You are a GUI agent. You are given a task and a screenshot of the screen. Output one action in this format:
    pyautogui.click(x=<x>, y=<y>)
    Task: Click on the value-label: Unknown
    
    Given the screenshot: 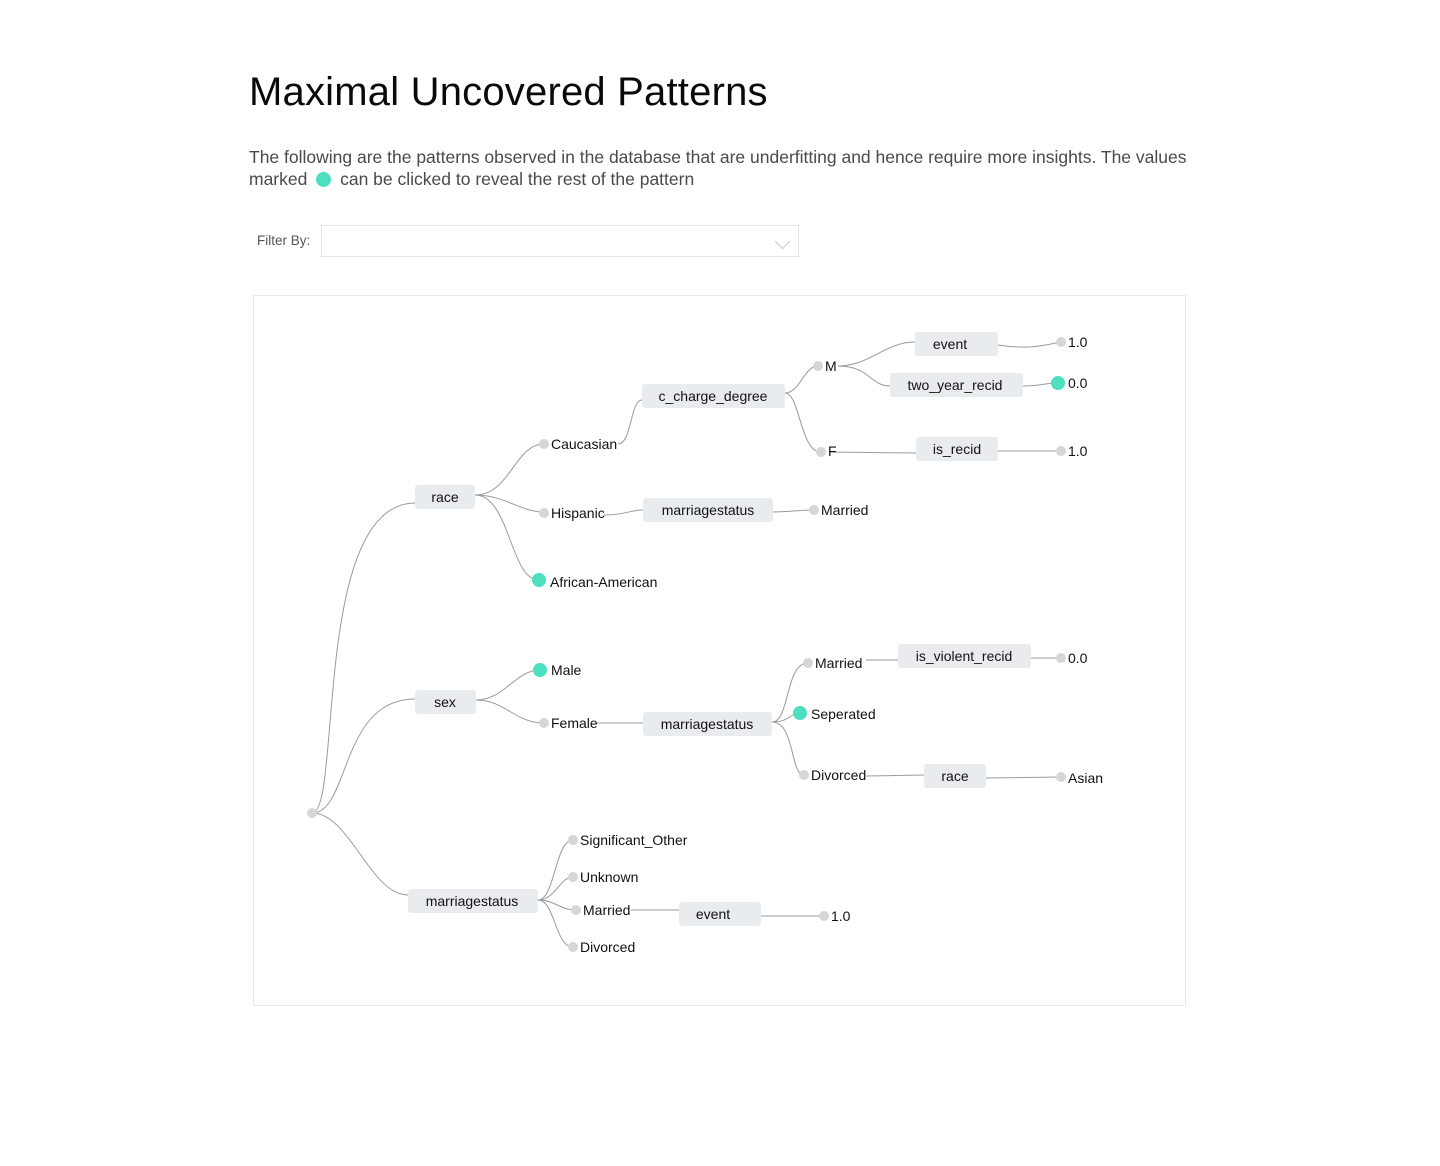 What is the action you would take?
    pyautogui.click(x=609, y=877)
    